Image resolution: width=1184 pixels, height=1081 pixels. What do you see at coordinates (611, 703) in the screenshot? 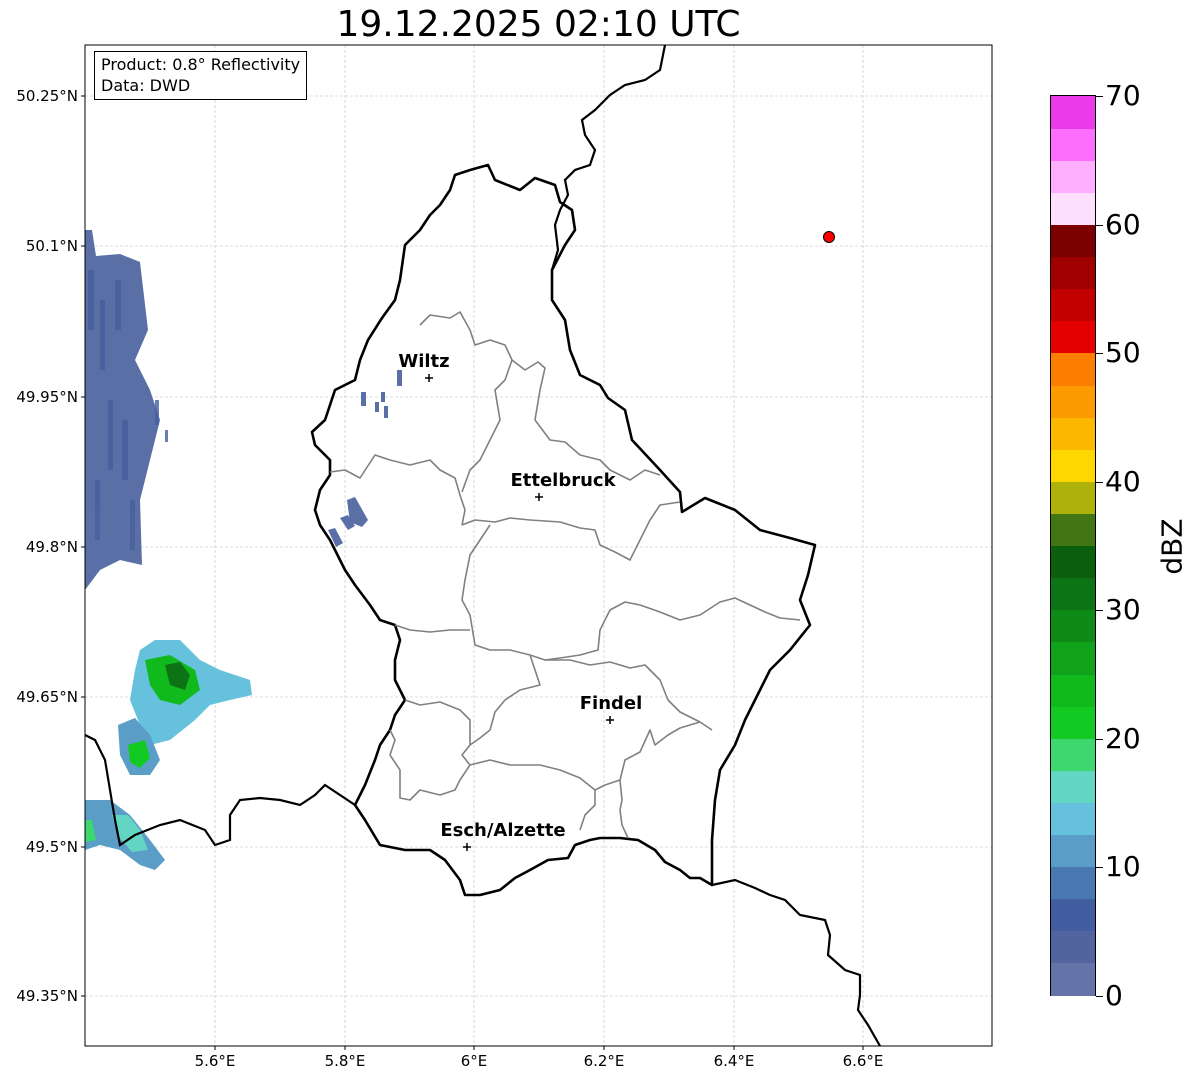
I see `city-label-findel: Findel` at bounding box center [611, 703].